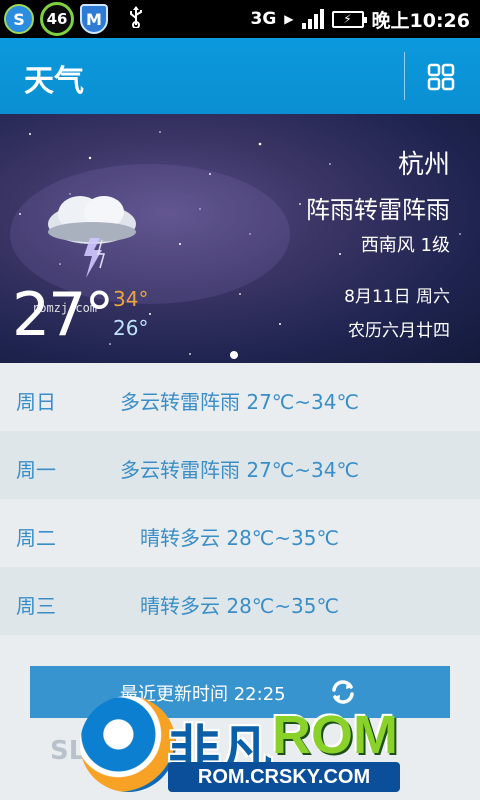 The width and height of the screenshot is (480, 800). What do you see at coordinates (260, 745) in the screenshot?
I see `site-logo-watermark: SL 非凡 ROM ROM.CRSKY.COM` at bounding box center [260, 745].